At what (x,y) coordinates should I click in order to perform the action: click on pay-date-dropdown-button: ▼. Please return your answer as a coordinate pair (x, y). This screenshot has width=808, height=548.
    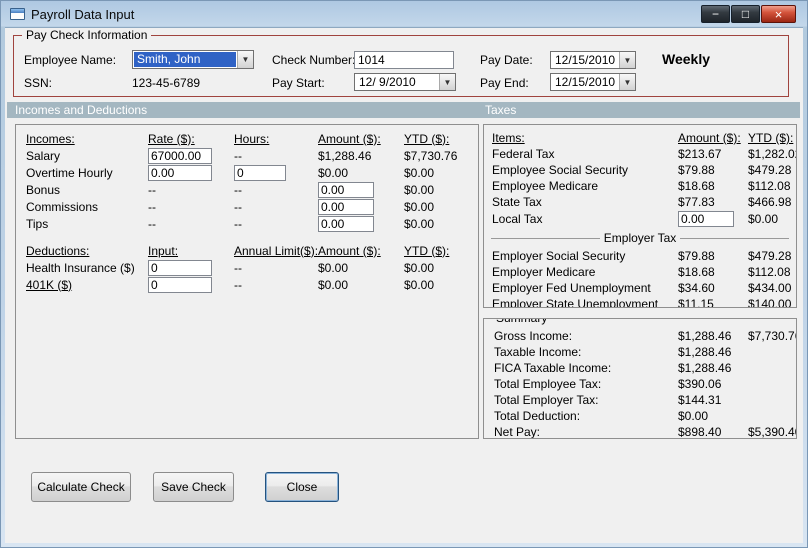
    Looking at the image, I should click on (627, 60).